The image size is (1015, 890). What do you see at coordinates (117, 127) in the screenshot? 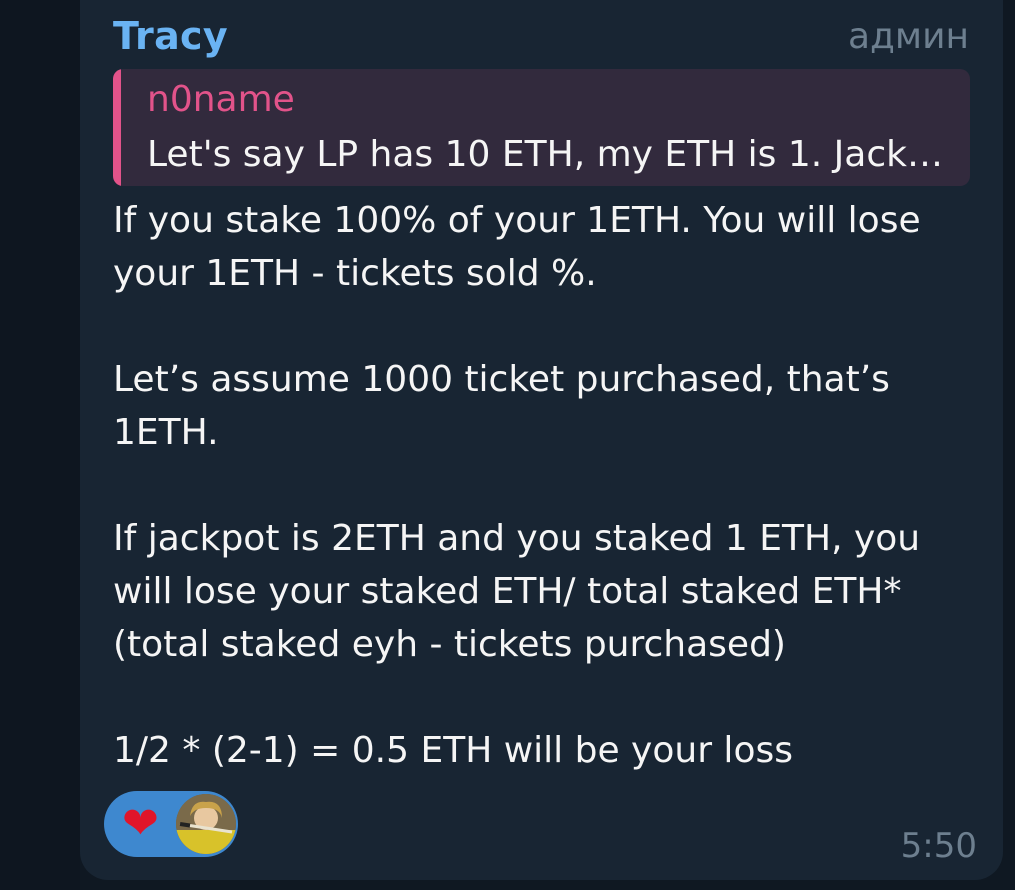
I see `reply-accent-bar` at bounding box center [117, 127].